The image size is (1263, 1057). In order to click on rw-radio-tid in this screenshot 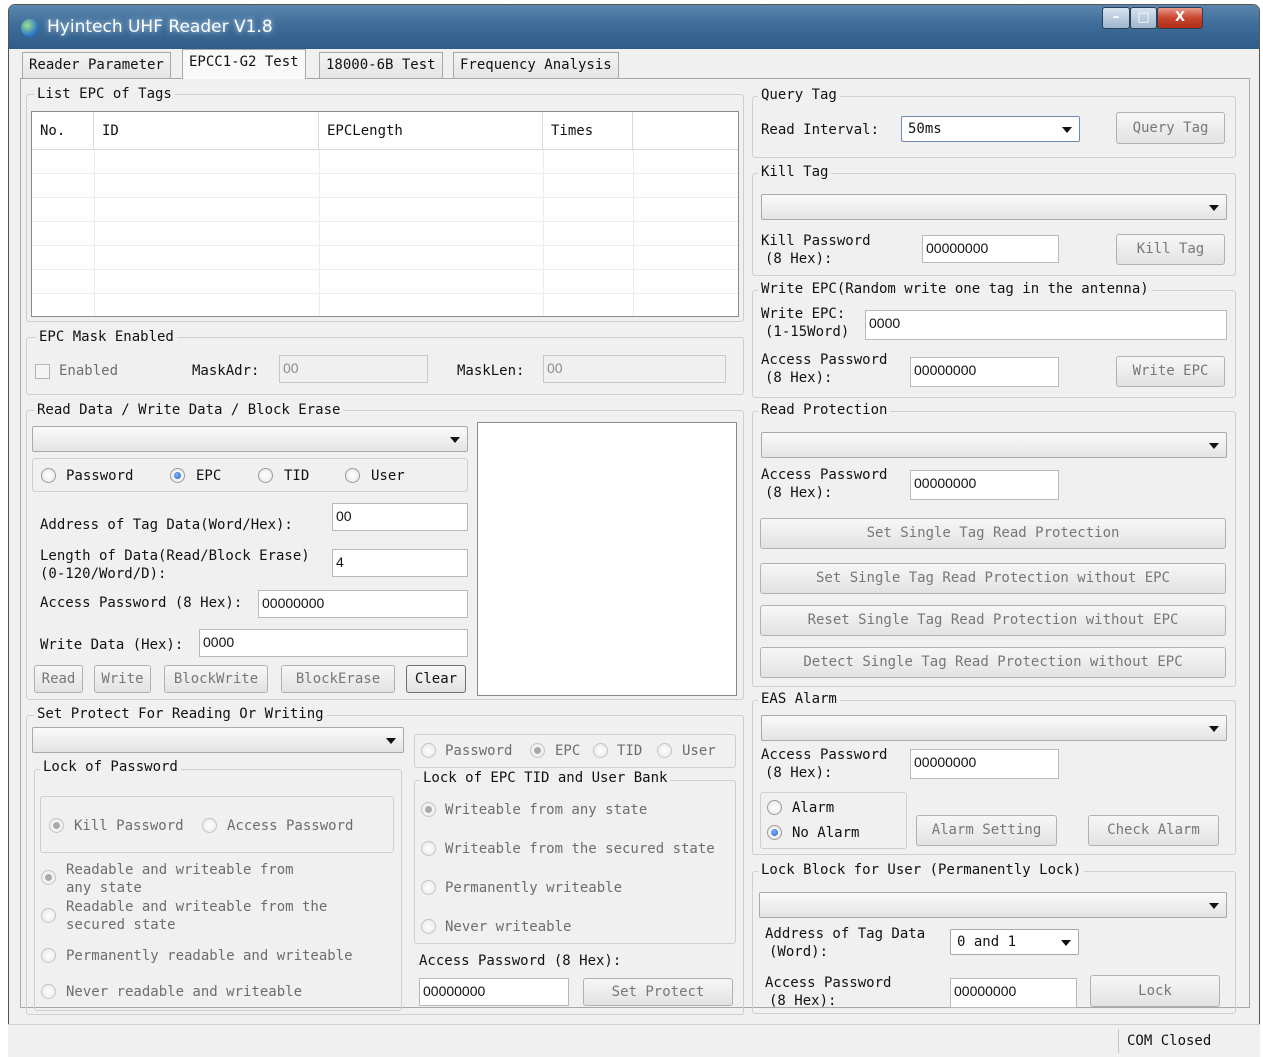, I will do `click(265, 475)`.